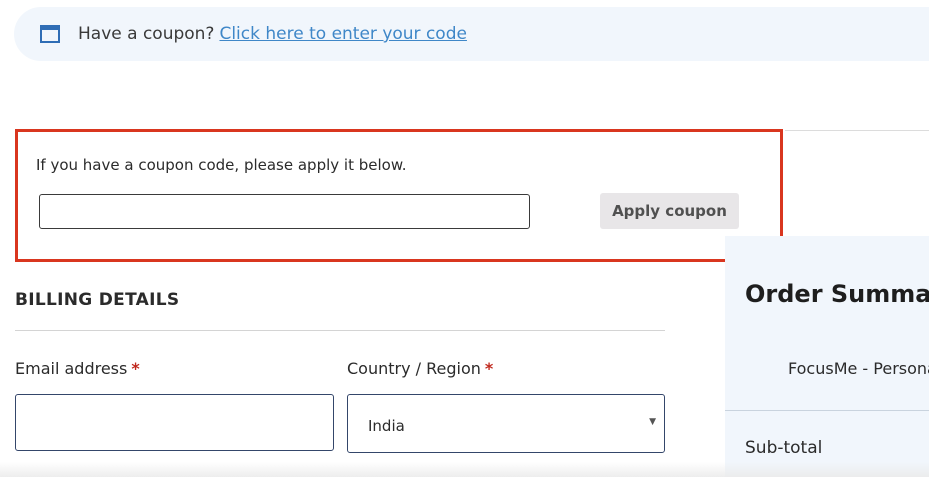 This screenshot has height=477, width=929. What do you see at coordinates (857, 130) in the screenshot?
I see `divider` at bounding box center [857, 130].